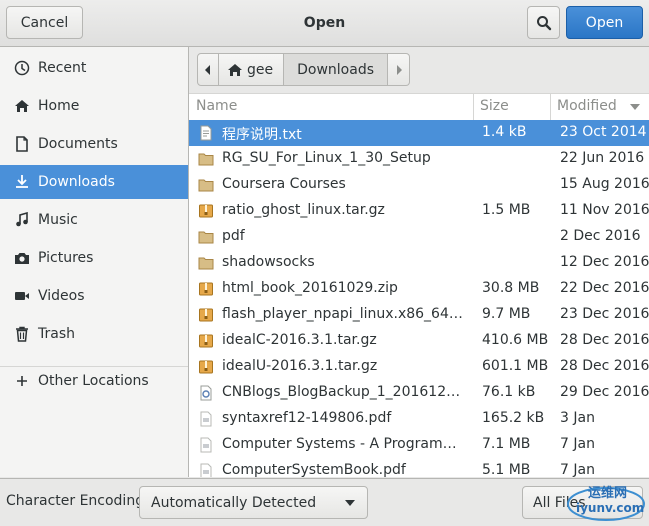 The width and height of the screenshot is (649, 526). What do you see at coordinates (419, 237) in the screenshot?
I see `file-row: pdf 2 Dec 2016` at bounding box center [419, 237].